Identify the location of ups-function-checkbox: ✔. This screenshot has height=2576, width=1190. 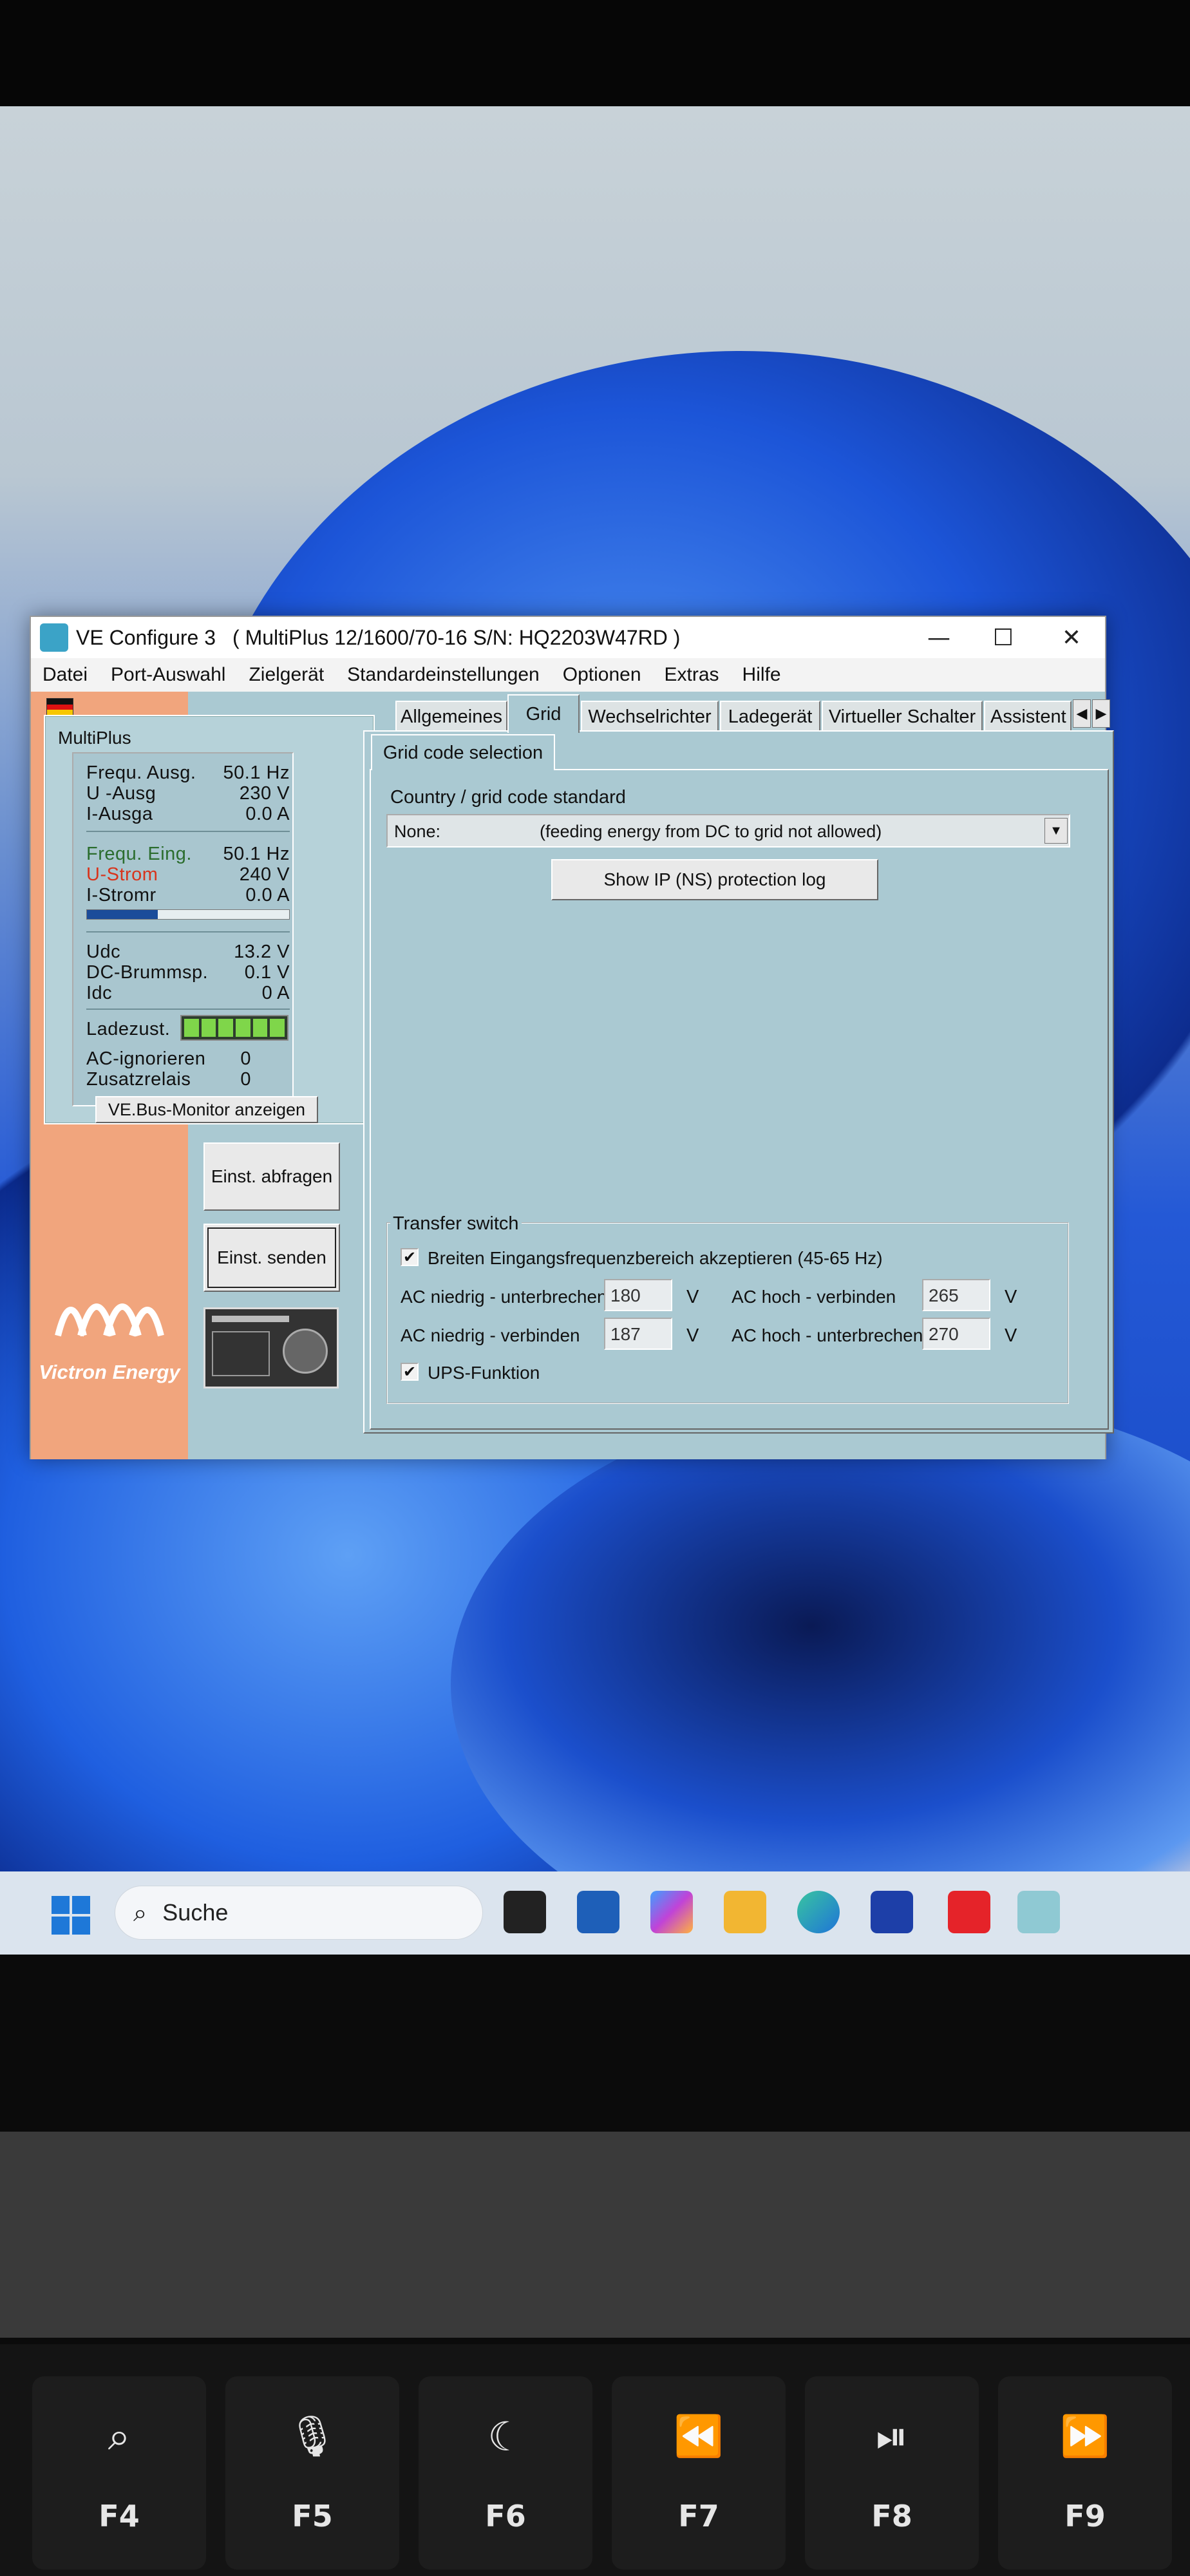
(410, 1372).